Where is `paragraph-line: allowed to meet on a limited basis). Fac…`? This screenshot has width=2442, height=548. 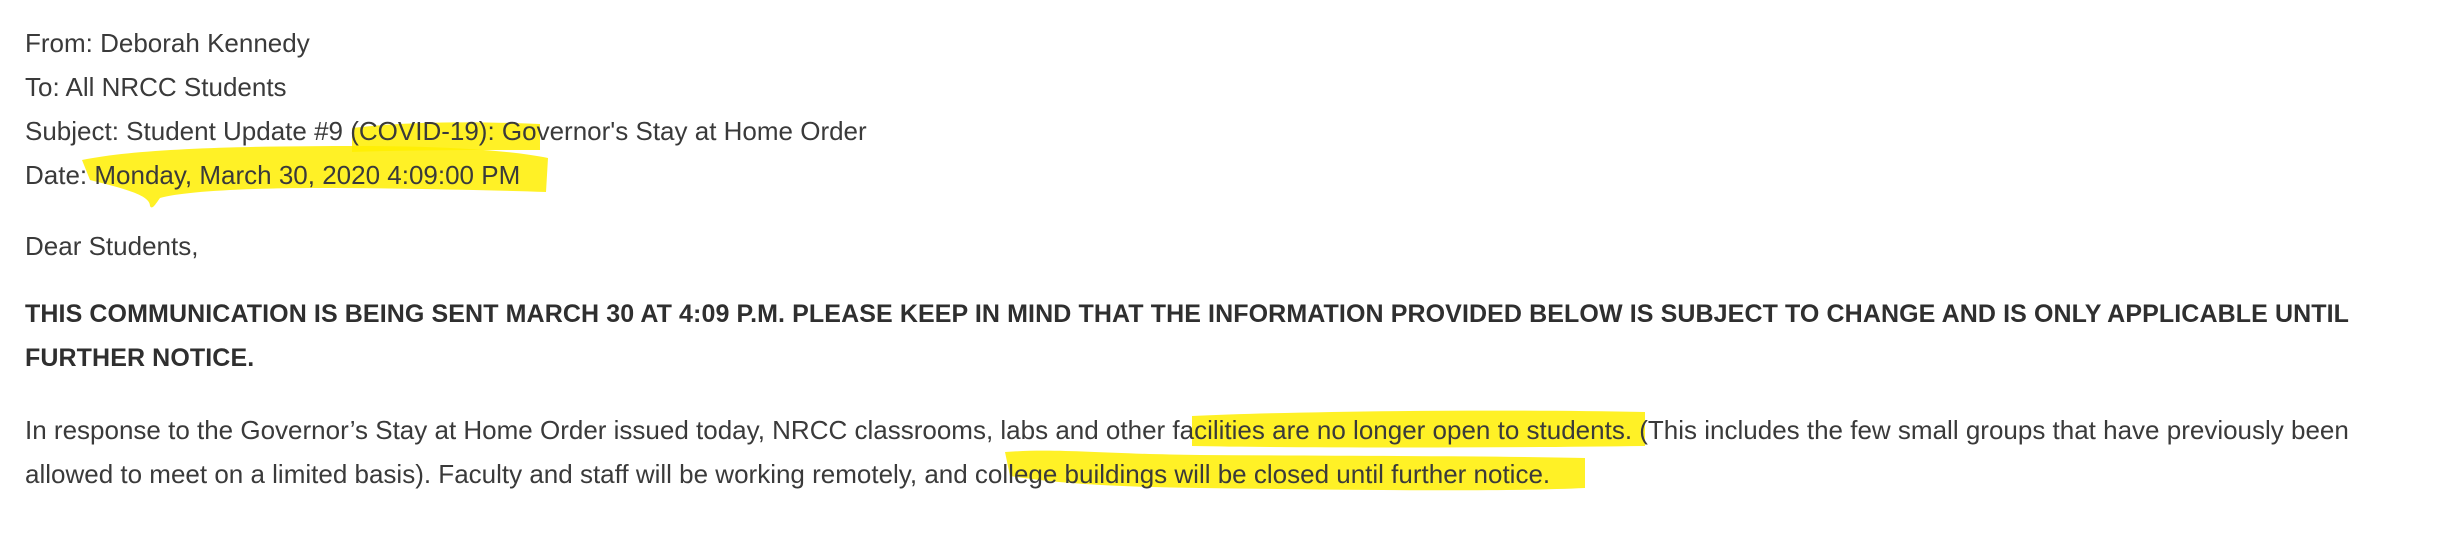
paragraph-line: allowed to meet on a limited basis). Fac… is located at coordinates (788, 474).